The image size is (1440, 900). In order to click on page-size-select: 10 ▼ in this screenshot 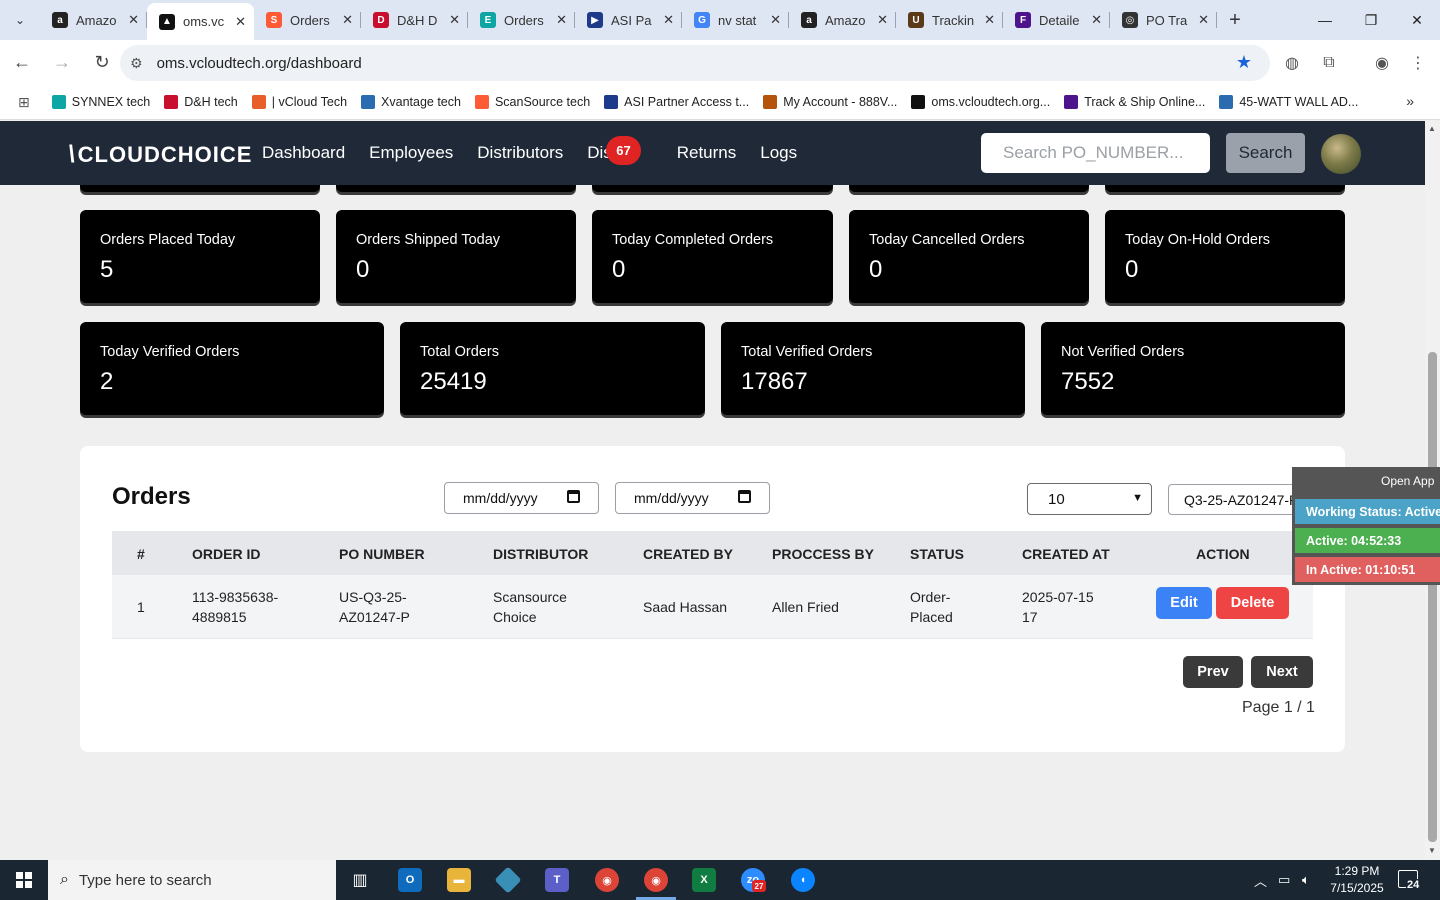, I will do `click(1089, 499)`.